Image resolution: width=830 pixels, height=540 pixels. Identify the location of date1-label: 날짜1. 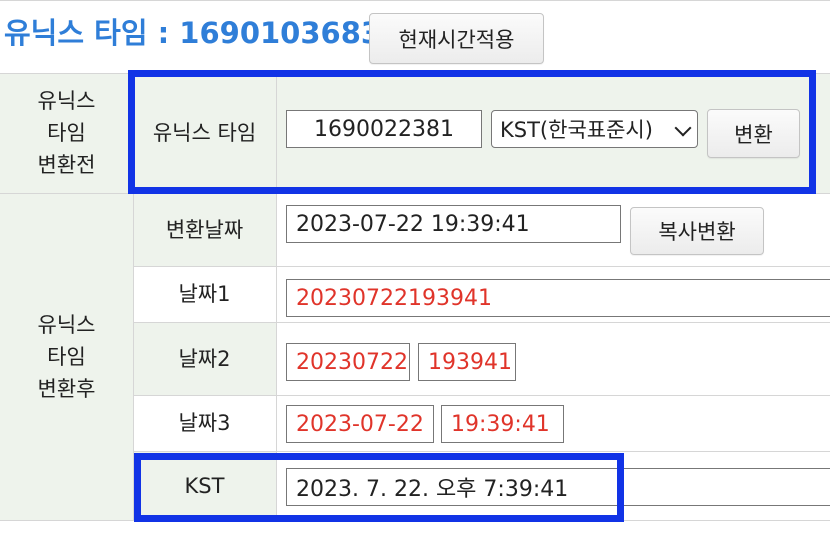
(204, 294).